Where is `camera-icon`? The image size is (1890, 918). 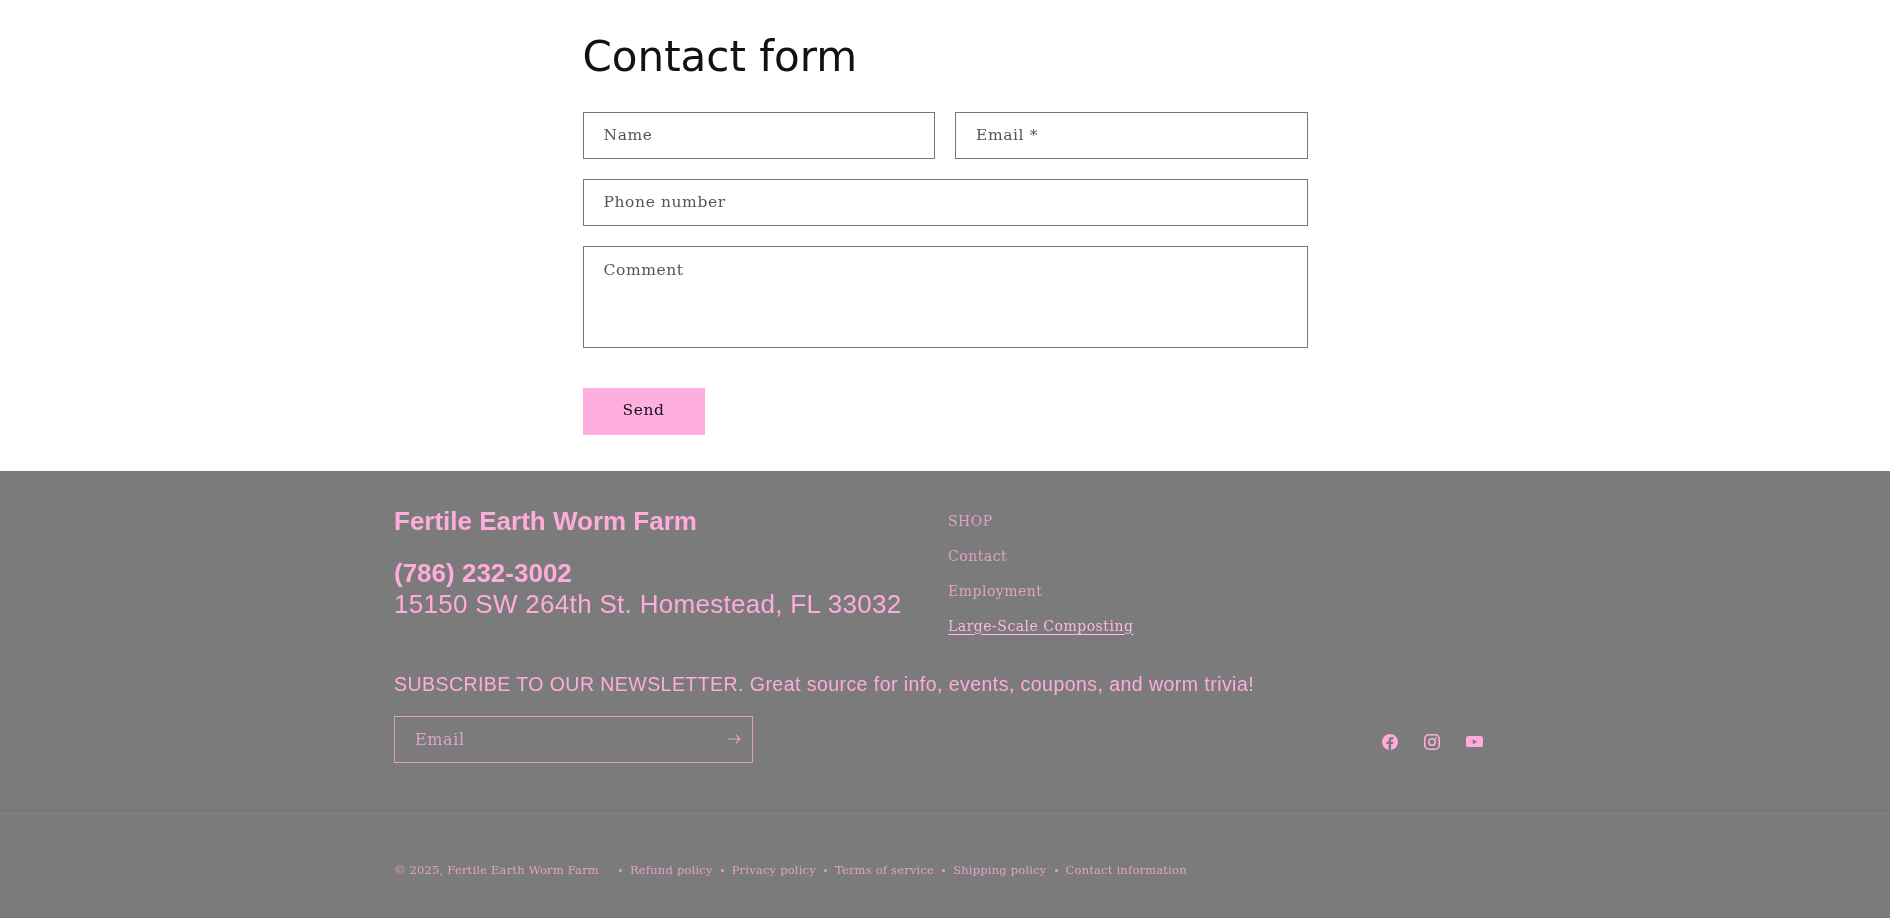
camera-icon is located at coordinates (1432, 741).